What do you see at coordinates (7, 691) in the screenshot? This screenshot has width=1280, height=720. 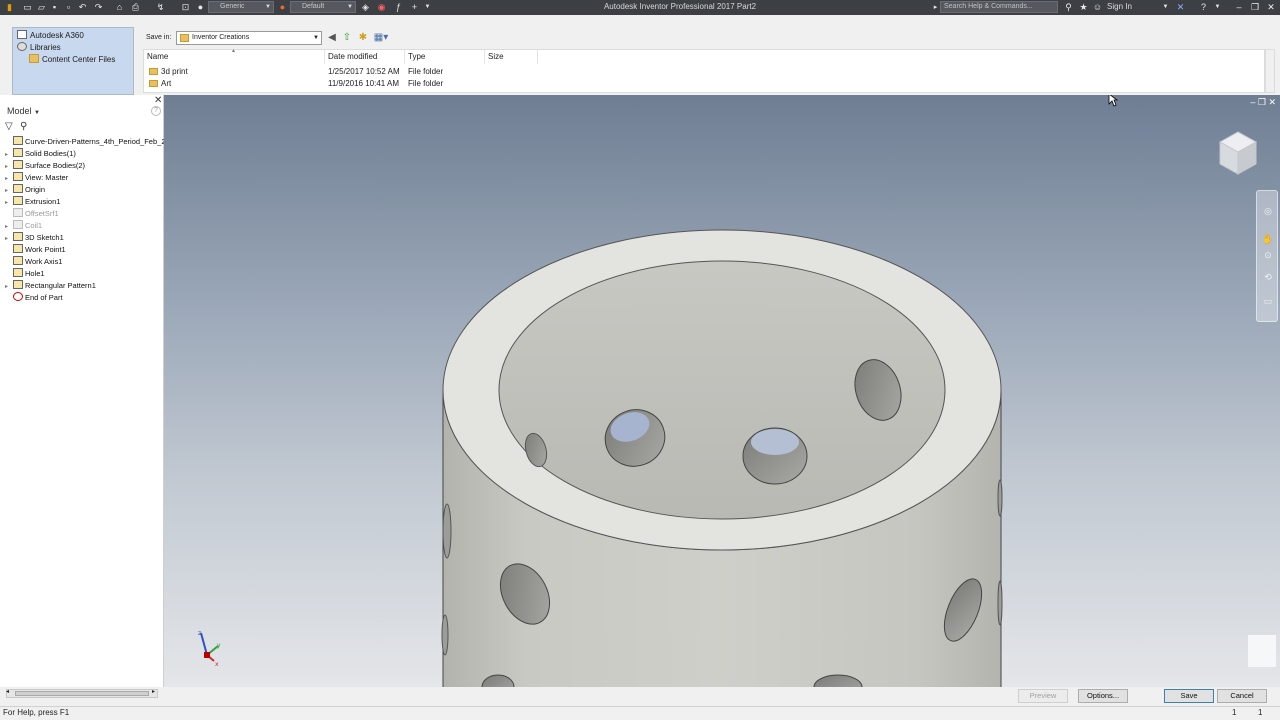 I see `scroll-left-icon: ◂` at bounding box center [7, 691].